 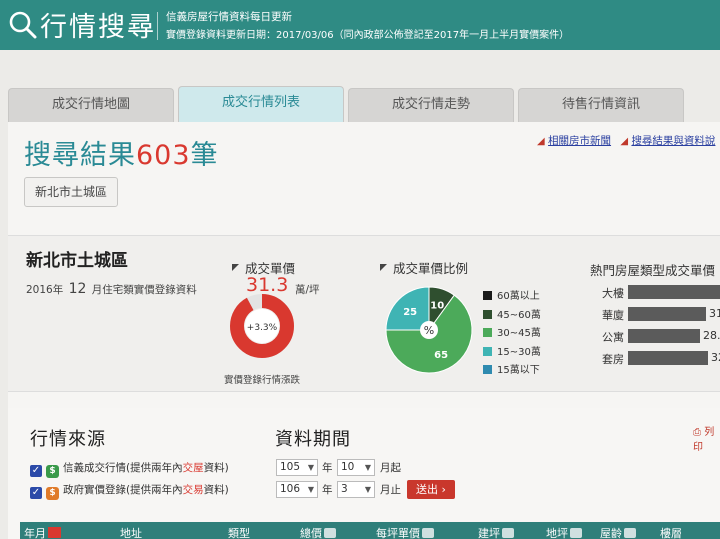 What do you see at coordinates (431, 268) in the screenshot?
I see `ratio-label-text: 成交單價比例` at bounding box center [431, 268].